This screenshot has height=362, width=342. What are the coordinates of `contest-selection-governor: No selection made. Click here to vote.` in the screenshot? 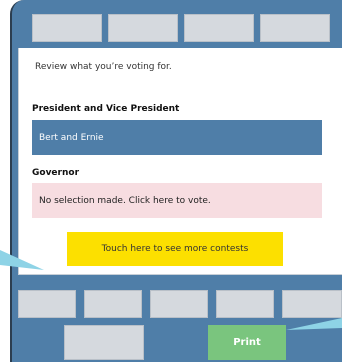 It's located at (177, 200).